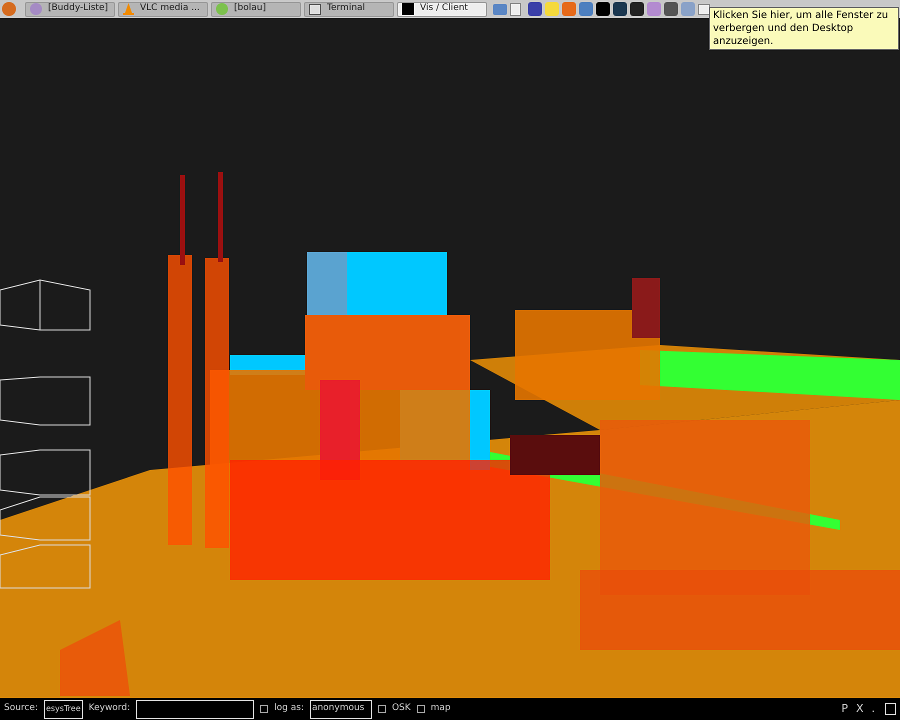 The width and height of the screenshot is (900, 720). What do you see at coordinates (804, 28) in the screenshot?
I see `tooltip: Klicken Sie hier, um alle Fenster zu verbergen und den Desktop anzuzeigen.` at bounding box center [804, 28].